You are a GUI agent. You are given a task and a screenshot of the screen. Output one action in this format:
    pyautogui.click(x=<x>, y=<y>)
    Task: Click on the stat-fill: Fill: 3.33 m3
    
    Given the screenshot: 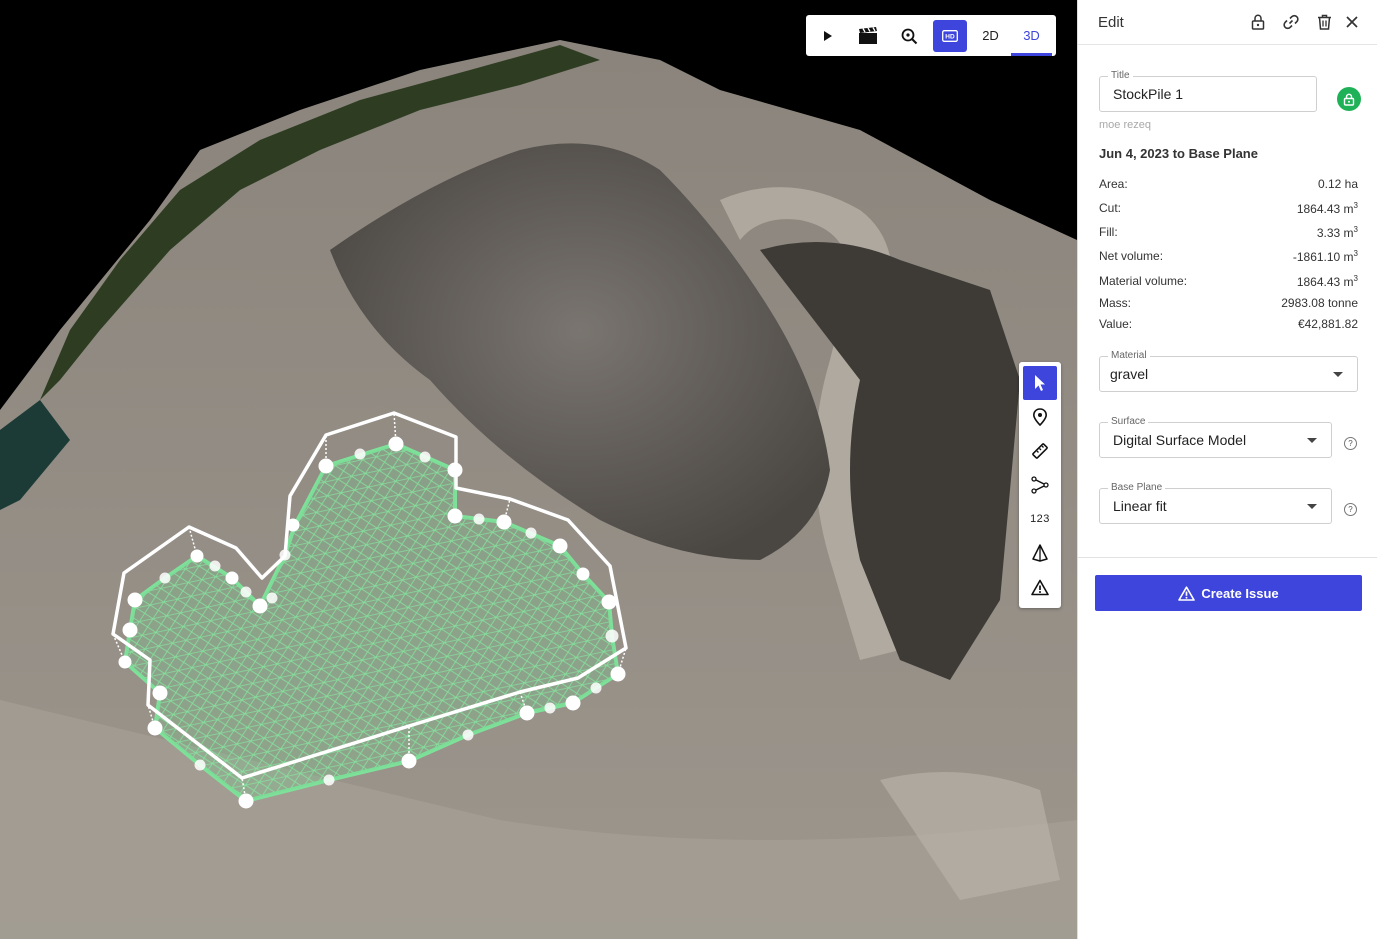 What is the action you would take?
    pyautogui.click(x=1228, y=232)
    